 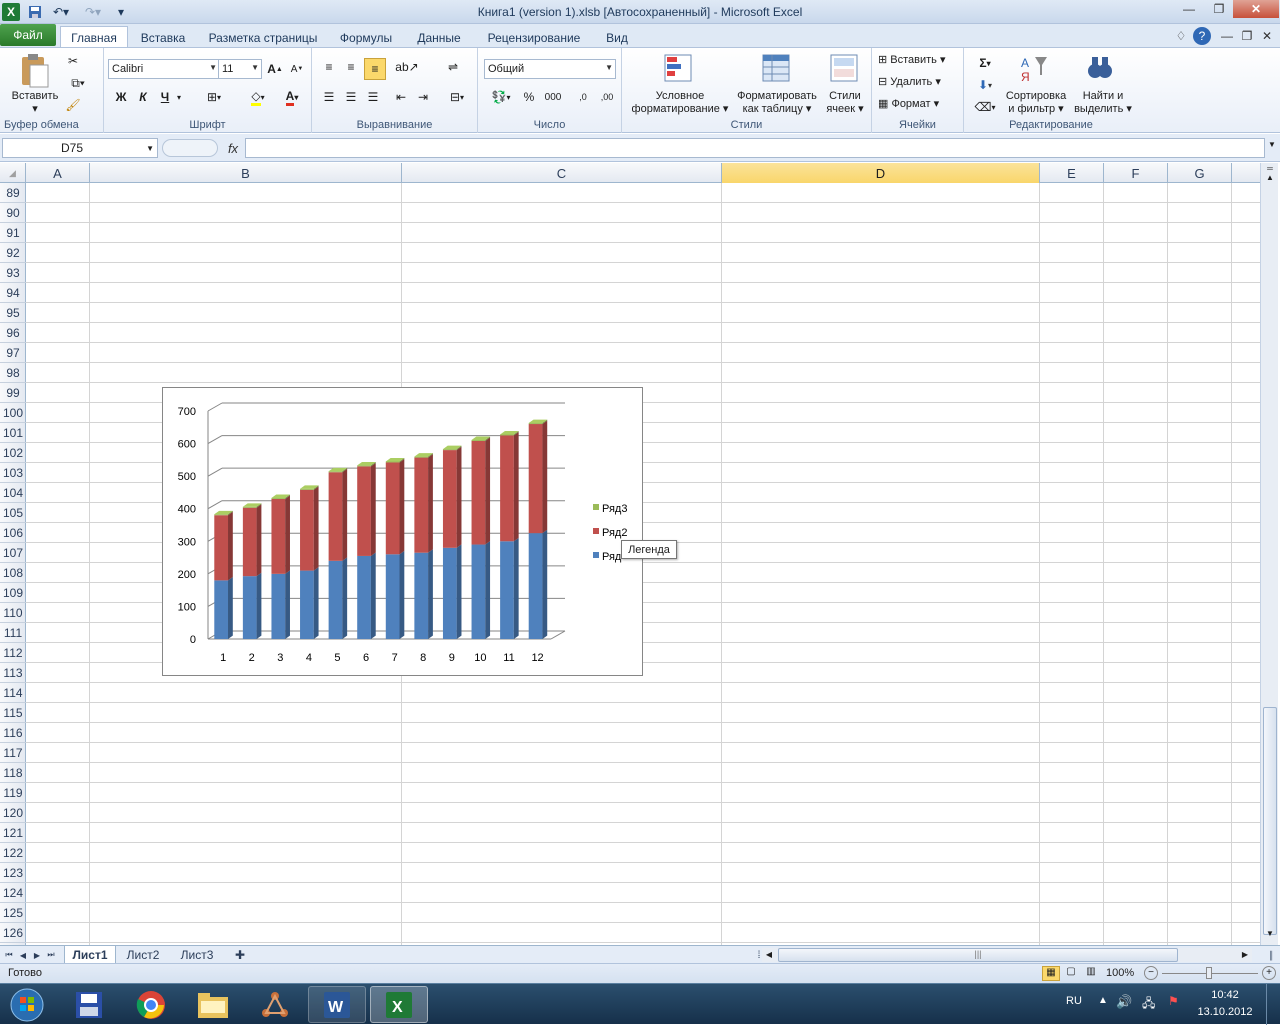 What do you see at coordinates (1136, 173) in the screenshot?
I see `column-header-f: F` at bounding box center [1136, 173].